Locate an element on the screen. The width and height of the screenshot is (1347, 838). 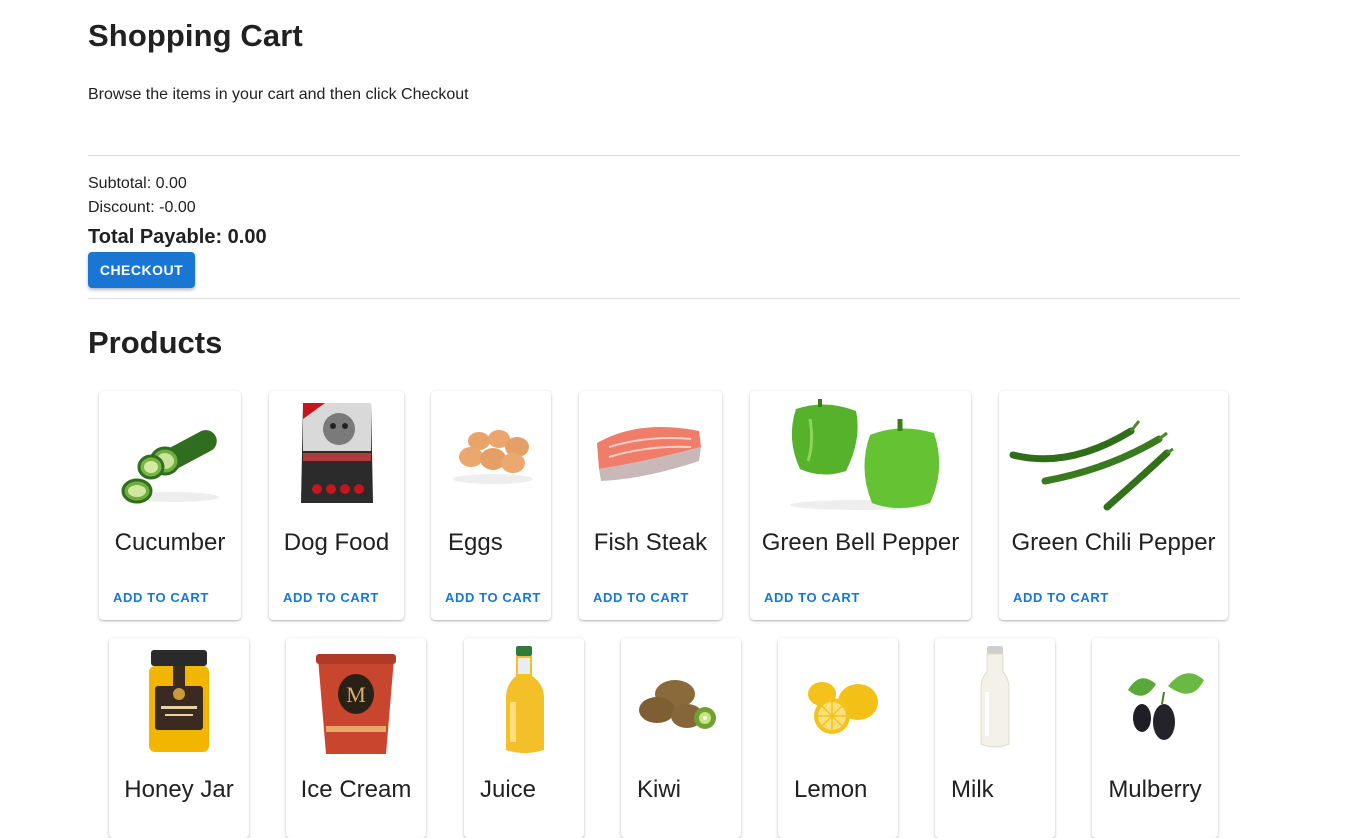
chili-pepper-icon is located at coordinates (1113, 455).